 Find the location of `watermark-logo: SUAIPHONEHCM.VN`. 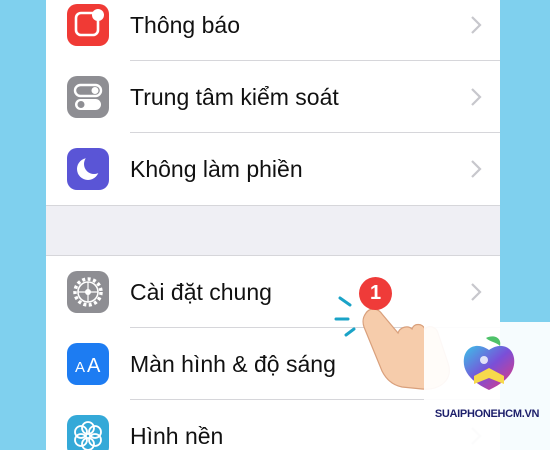

watermark-logo: SUAIPHONEHCM.VN is located at coordinates (487, 386).